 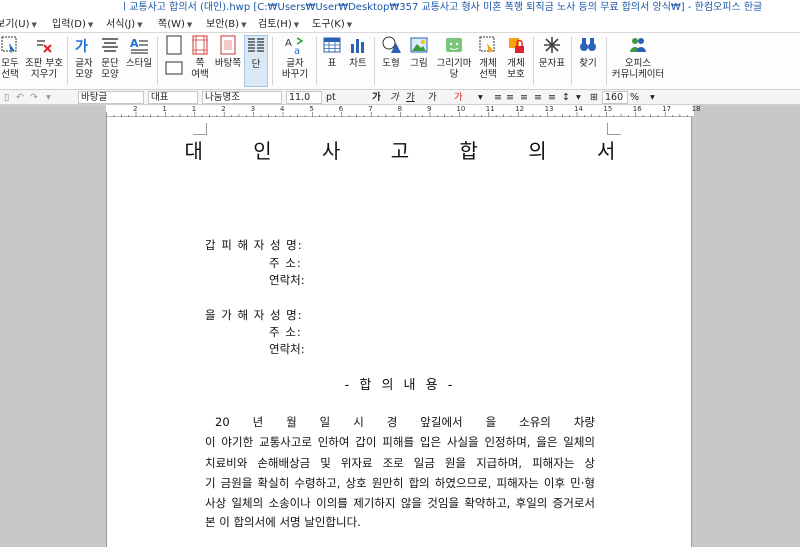 What do you see at coordinates (332, 25) in the screenshot?
I see `menu-tools: 도구(K) ▼` at bounding box center [332, 25].